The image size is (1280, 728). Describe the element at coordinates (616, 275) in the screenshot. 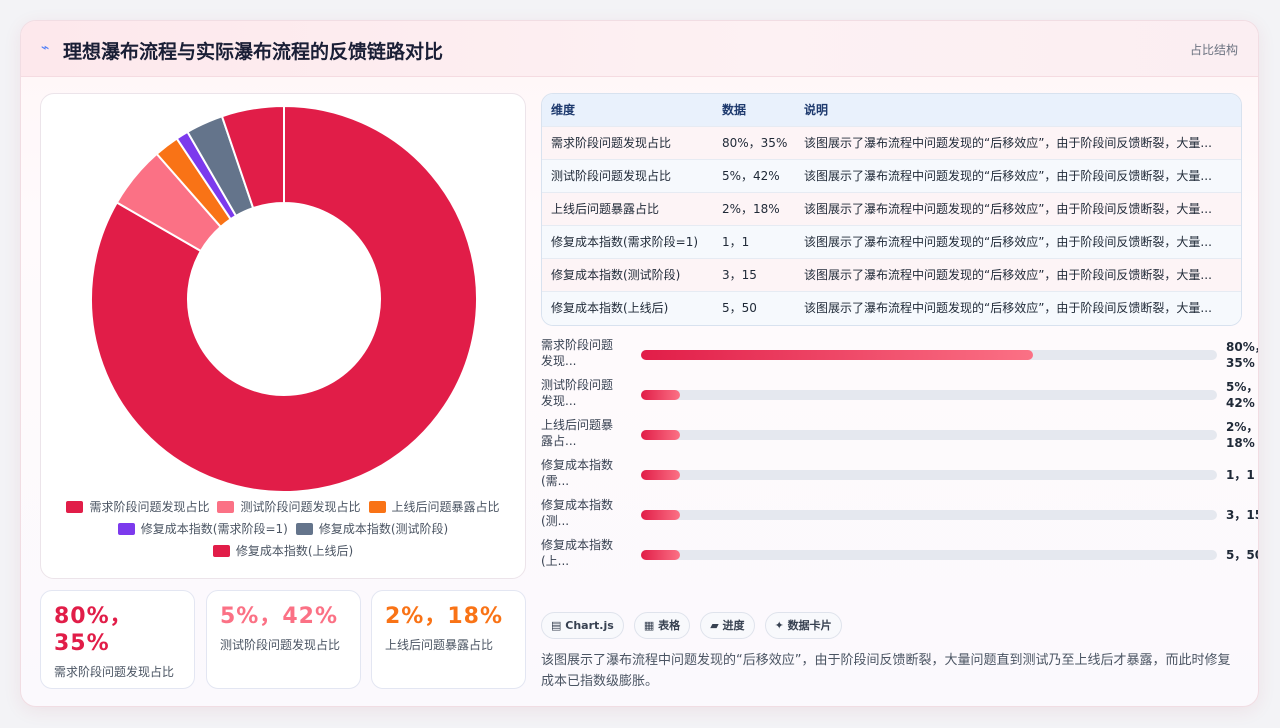

I see `table-cell: 修复成本指数(测试阶段)` at that location.